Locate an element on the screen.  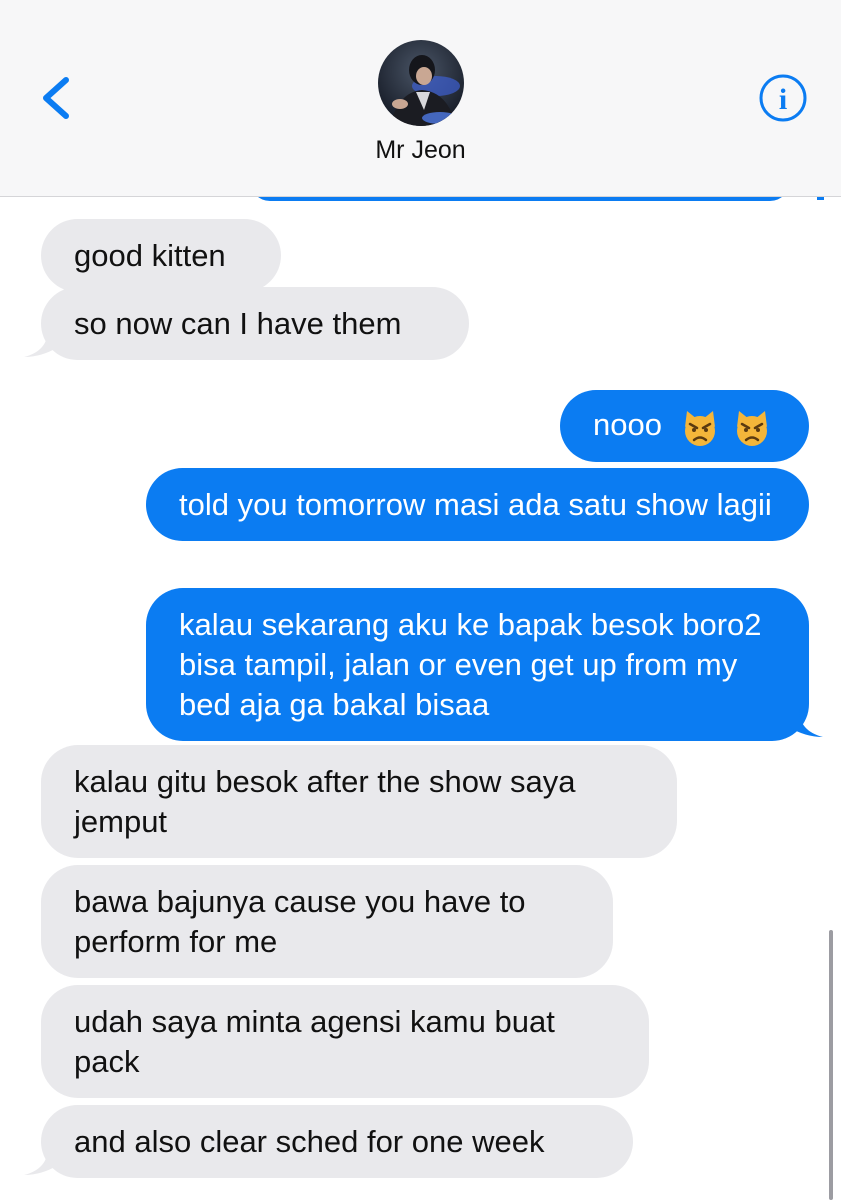
contact-name: Mr Jeon is located at coordinates (420, 150).